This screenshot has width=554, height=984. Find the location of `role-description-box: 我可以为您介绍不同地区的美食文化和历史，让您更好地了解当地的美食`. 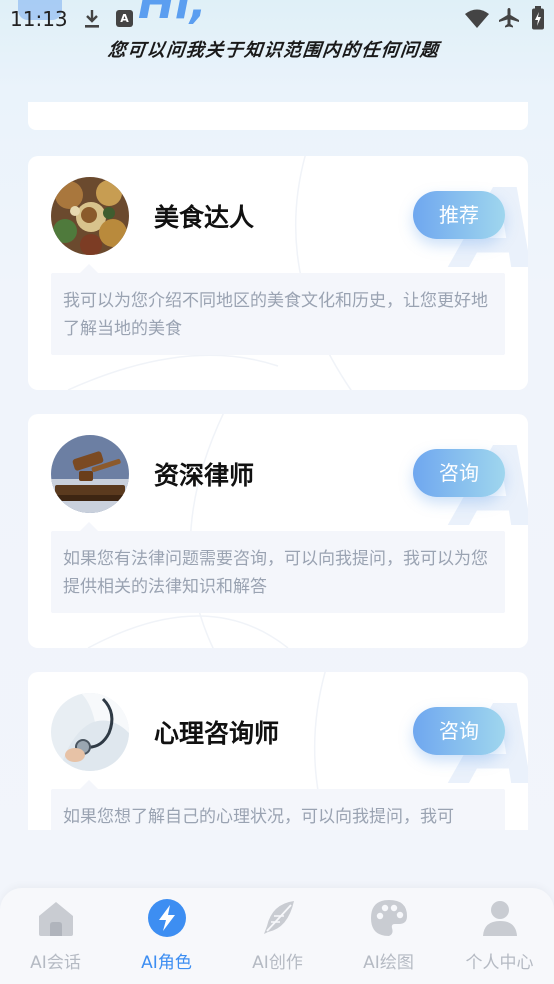

role-description-box: 我可以为您介绍不同地区的美食文化和历史，让您更好地了解当地的美食 is located at coordinates (278, 314).